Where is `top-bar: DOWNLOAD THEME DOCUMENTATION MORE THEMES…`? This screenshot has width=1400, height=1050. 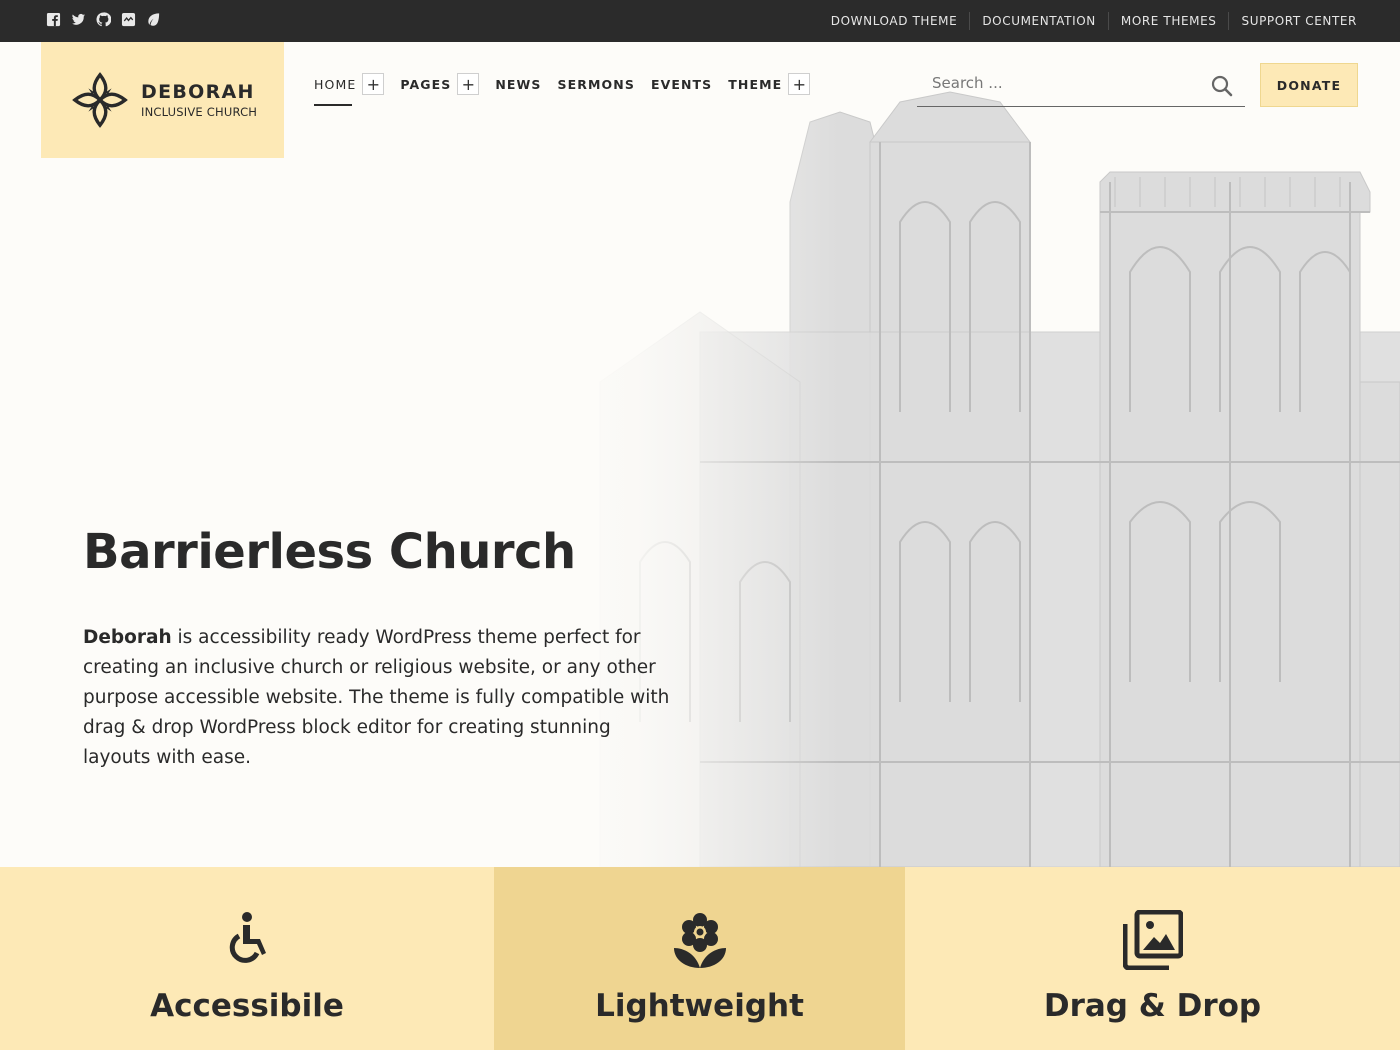 top-bar: DOWNLOAD THEME DOCUMENTATION MORE THEMES… is located at coordinates (700, 21).